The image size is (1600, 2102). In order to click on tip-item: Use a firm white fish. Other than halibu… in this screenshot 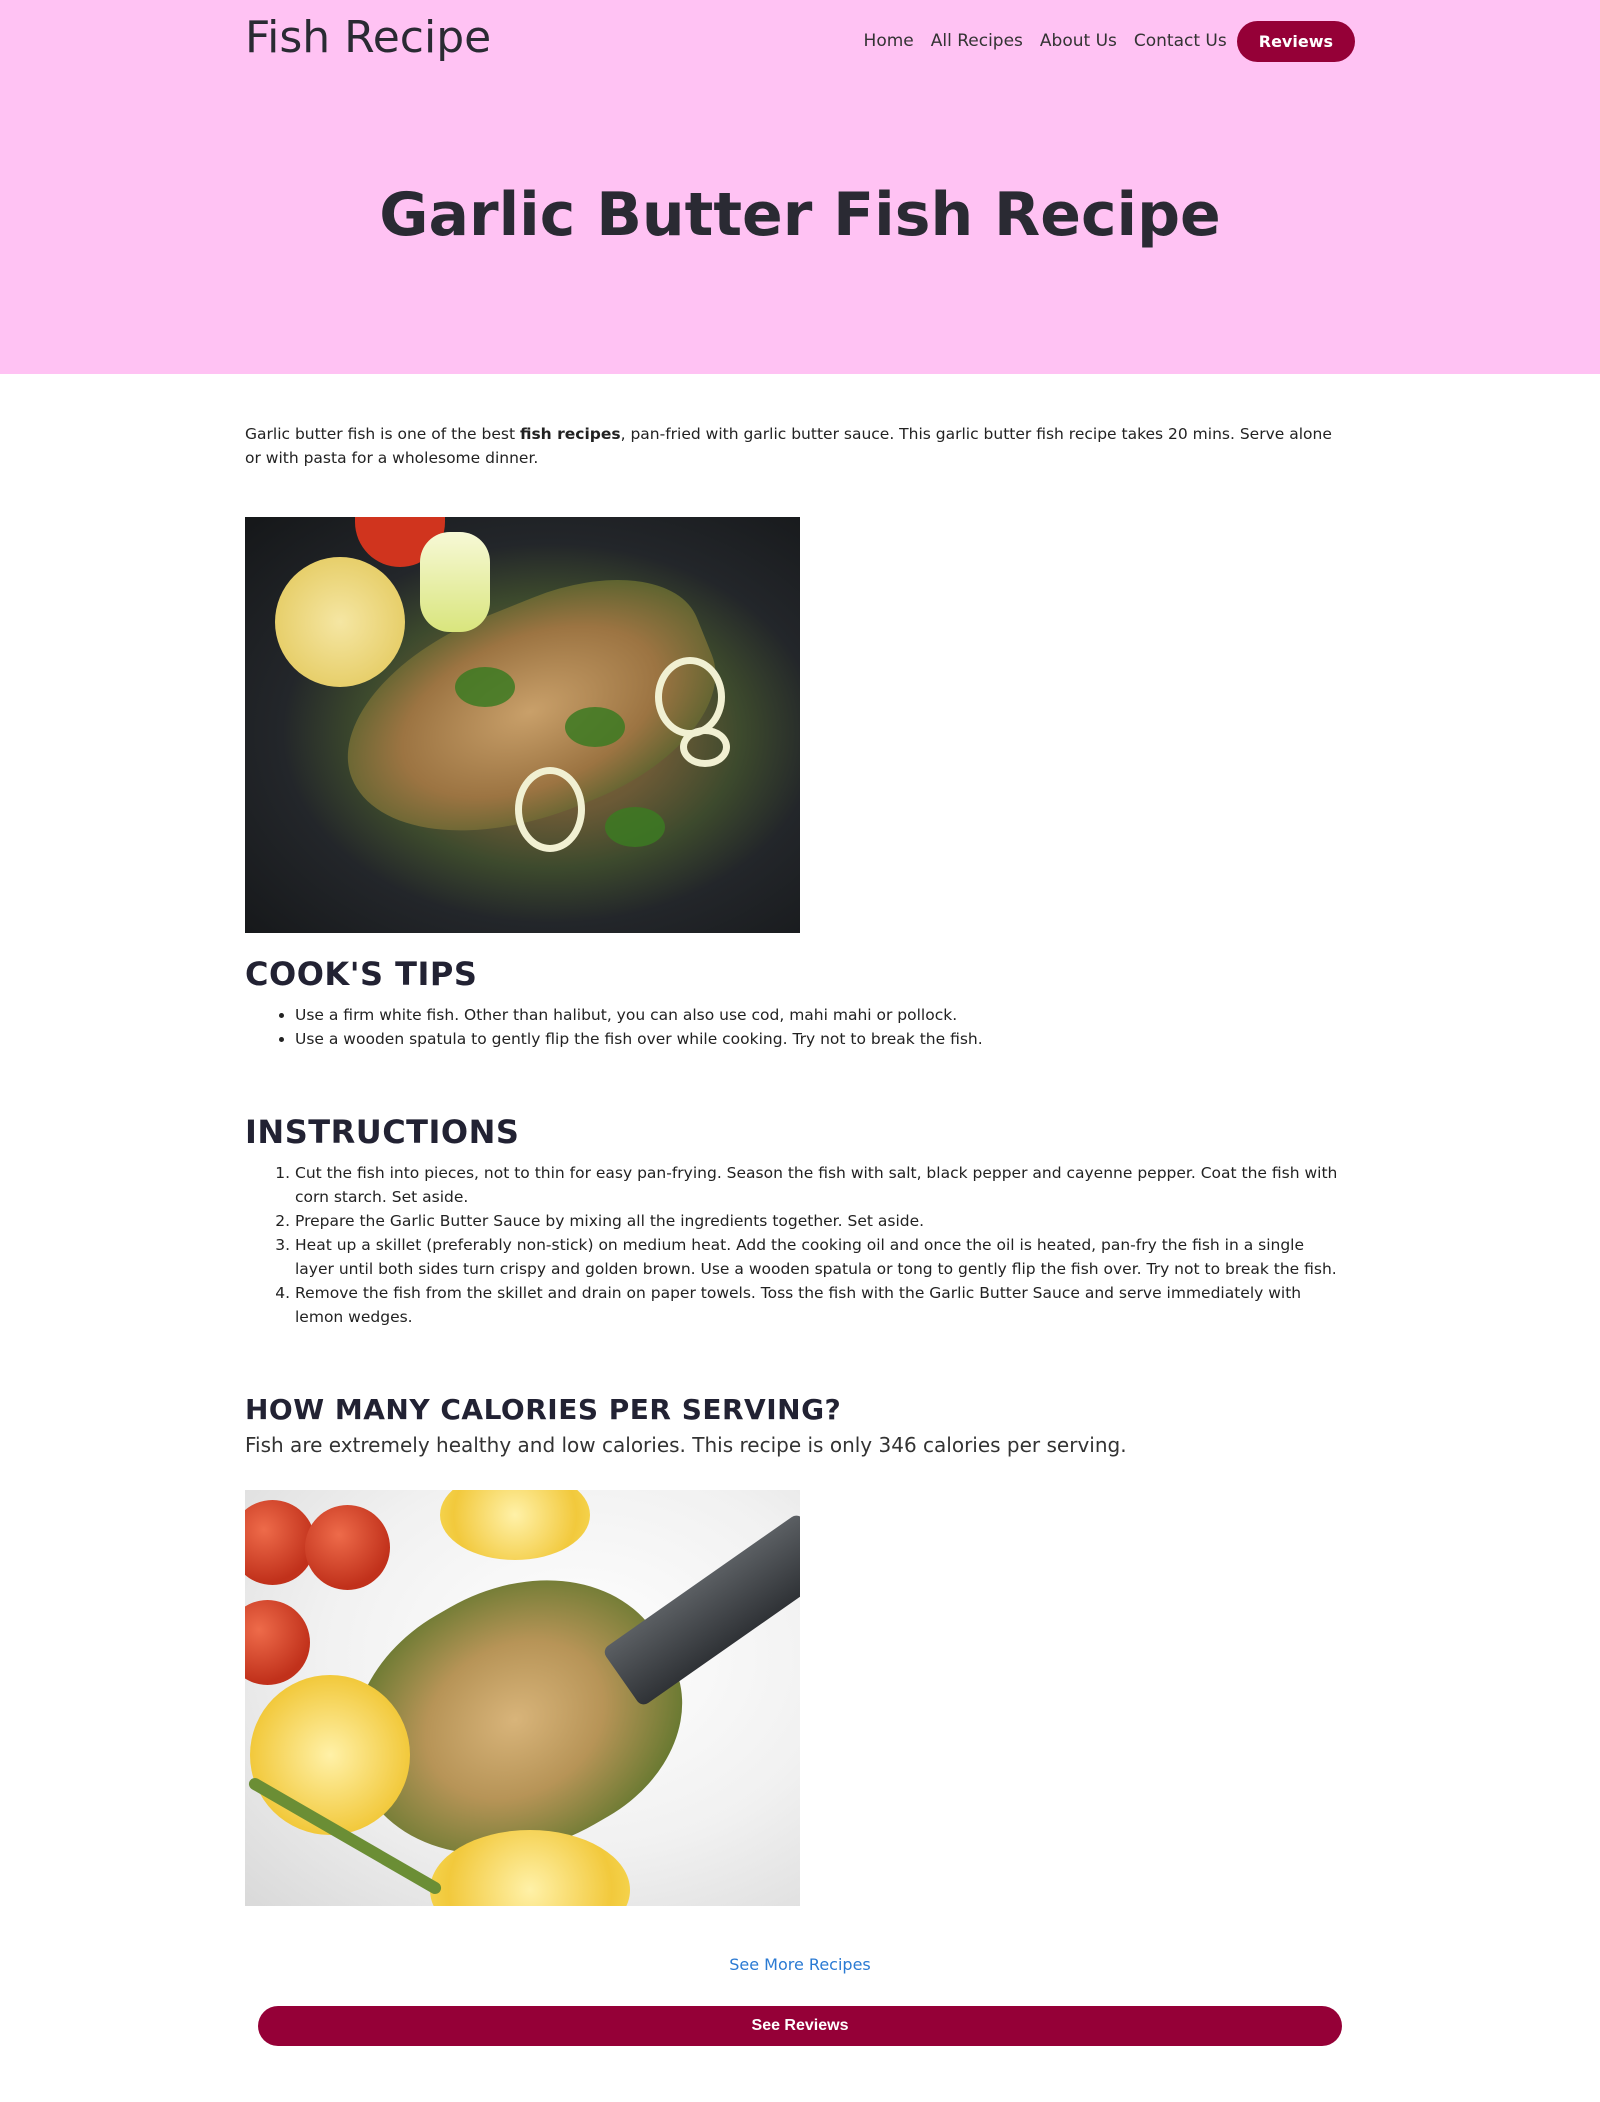, I will do `click(820, 1015)`.